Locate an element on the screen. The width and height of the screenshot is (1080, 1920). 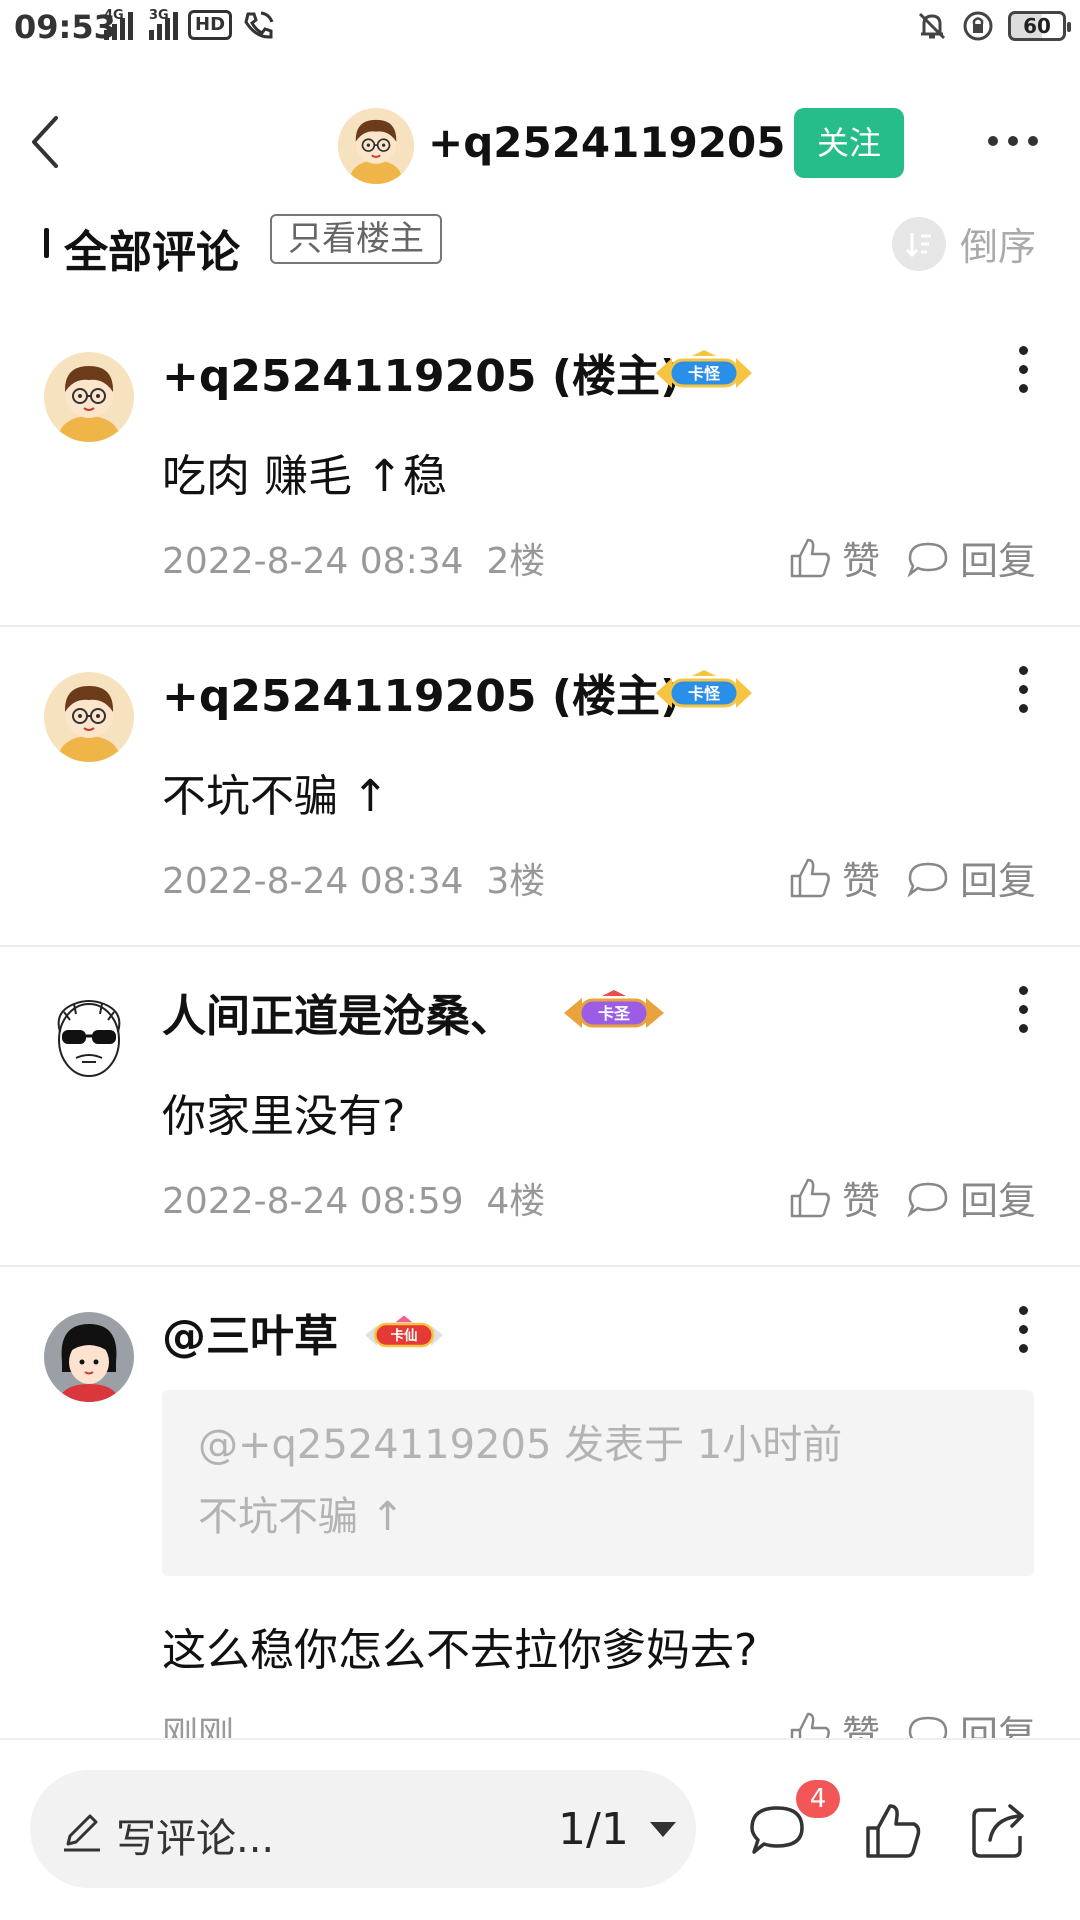
comment-meta: 2022-8-24 08:59 4楼 is located at coordinates (353, 1198).